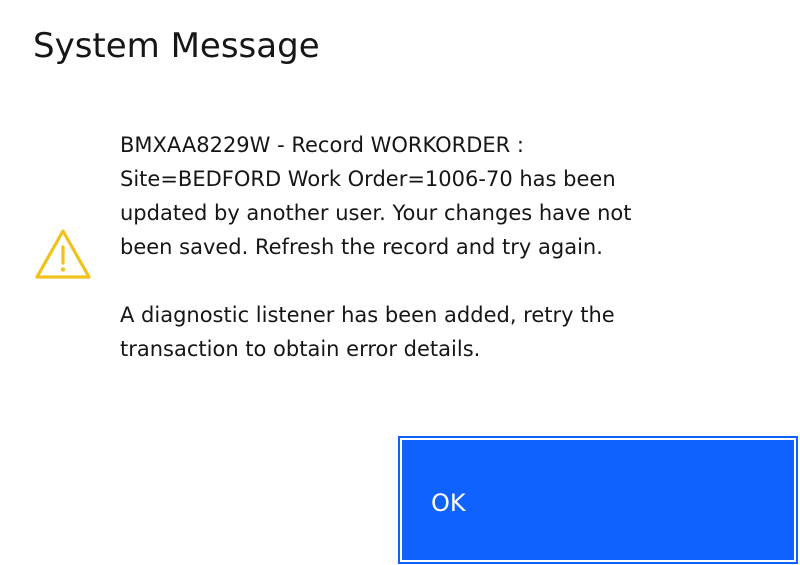 Image resolution: width=800 pixels, height=565 pixels. What do you see at coordinates (368, 179) in the screenshot?
I see `message-line: Site=BEDFORD Work Order=1006-70 has been` at bounding box center [368, 179].